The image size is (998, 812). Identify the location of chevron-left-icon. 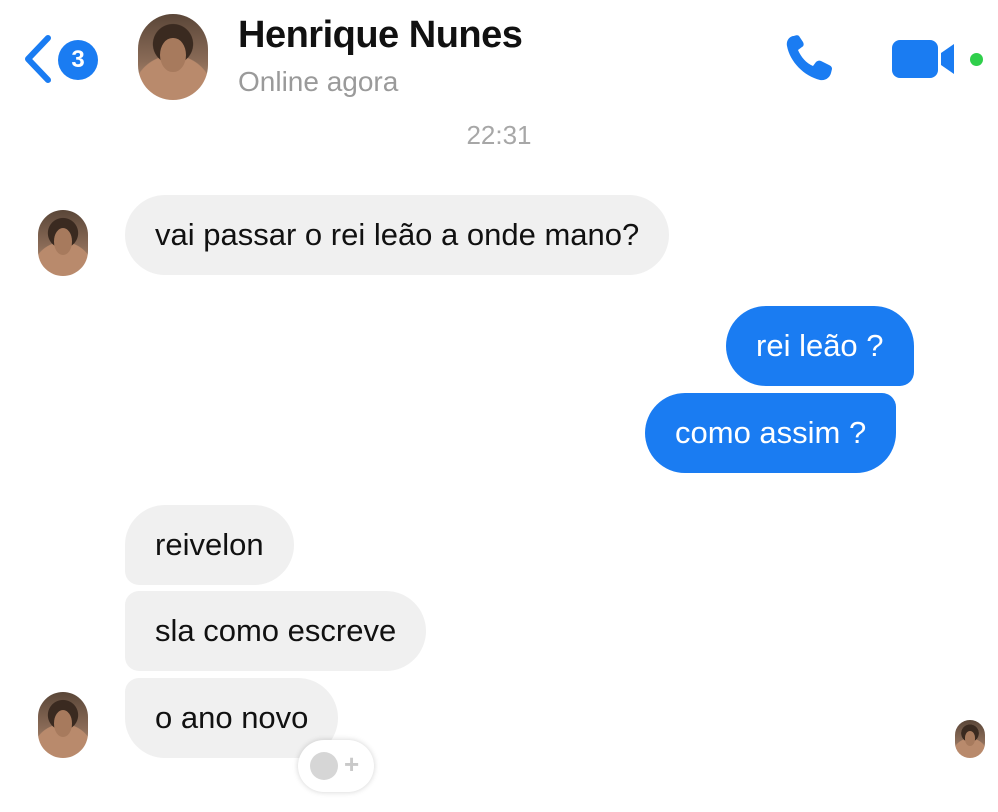
(38, 59).